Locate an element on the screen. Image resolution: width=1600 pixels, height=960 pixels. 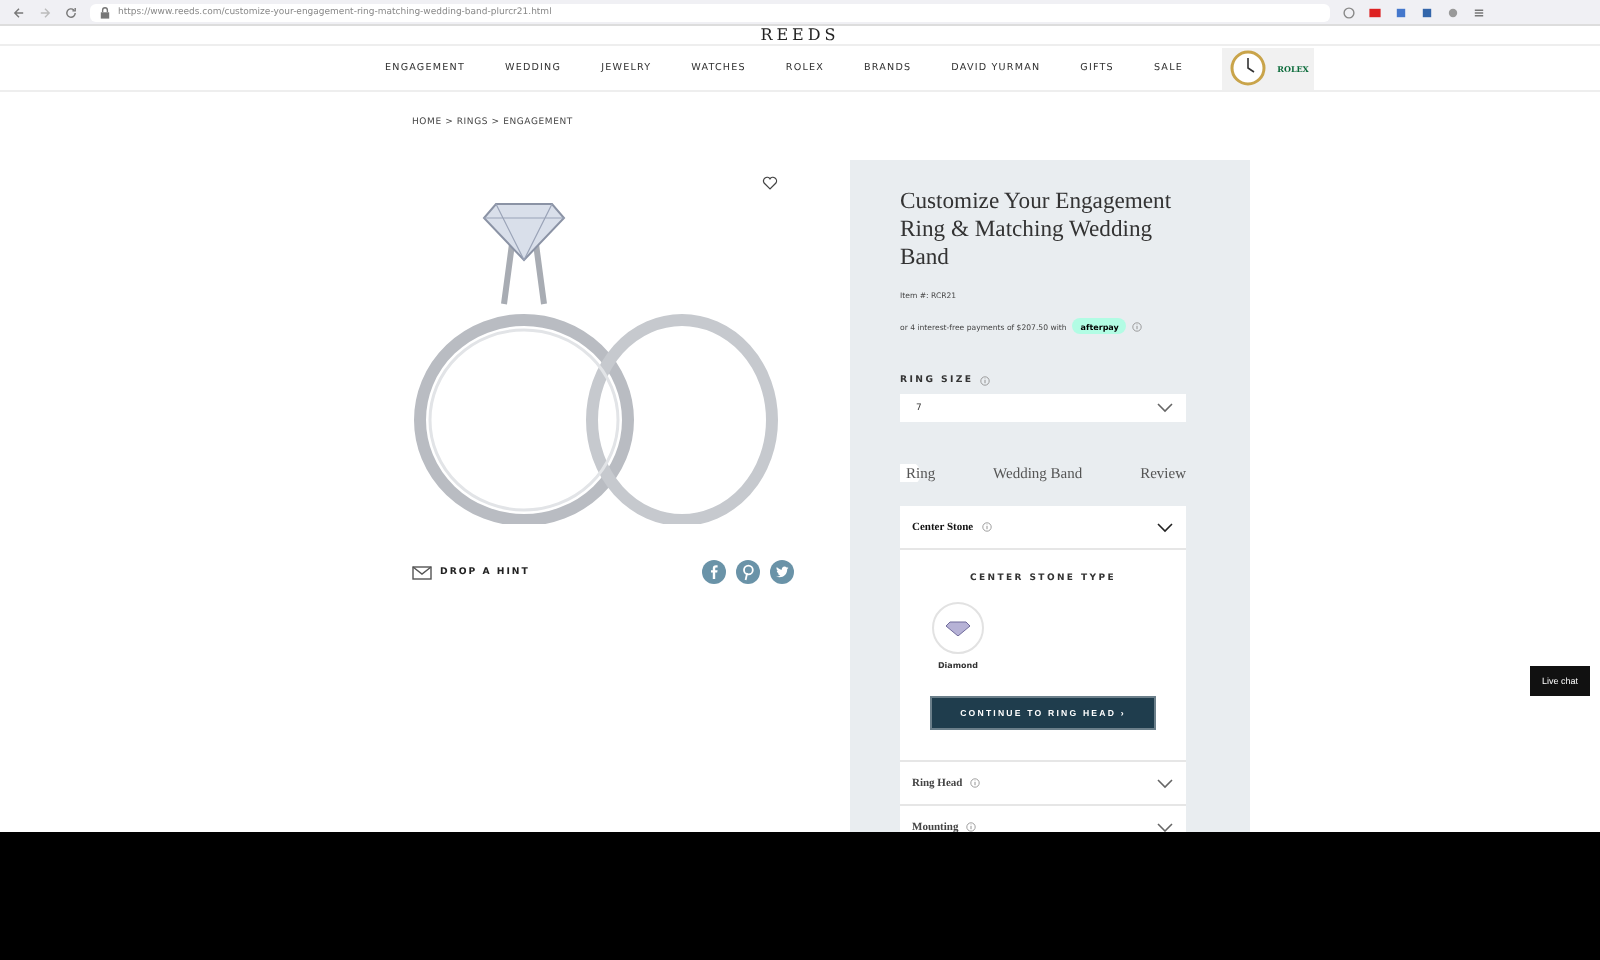
facebook-icon is located at coordinates (714, 572).